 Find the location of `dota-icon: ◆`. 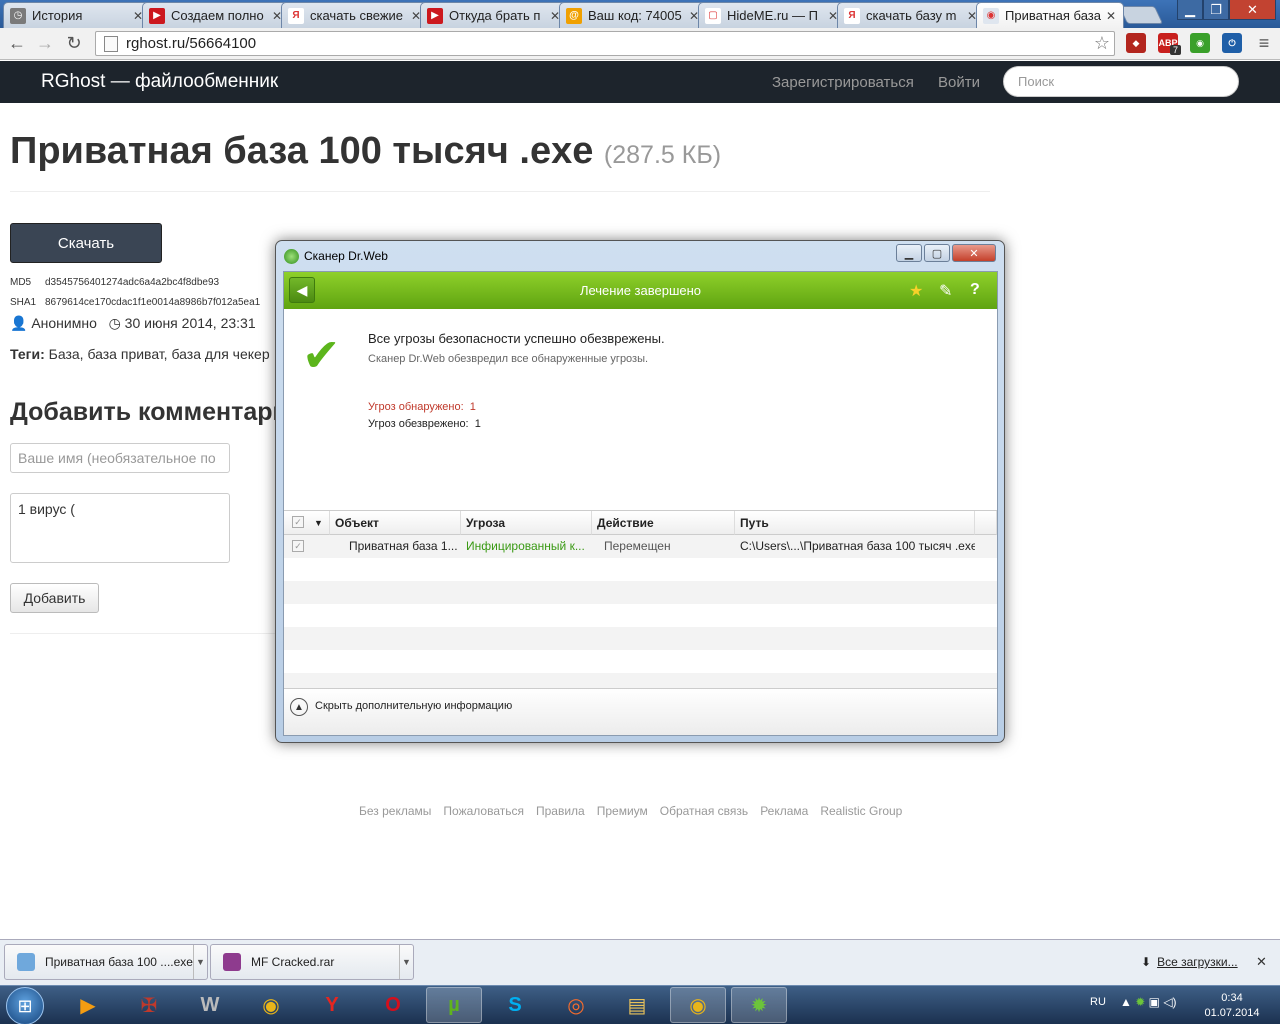

dota-icon: ◆ is located at coordinates (1136, 43).